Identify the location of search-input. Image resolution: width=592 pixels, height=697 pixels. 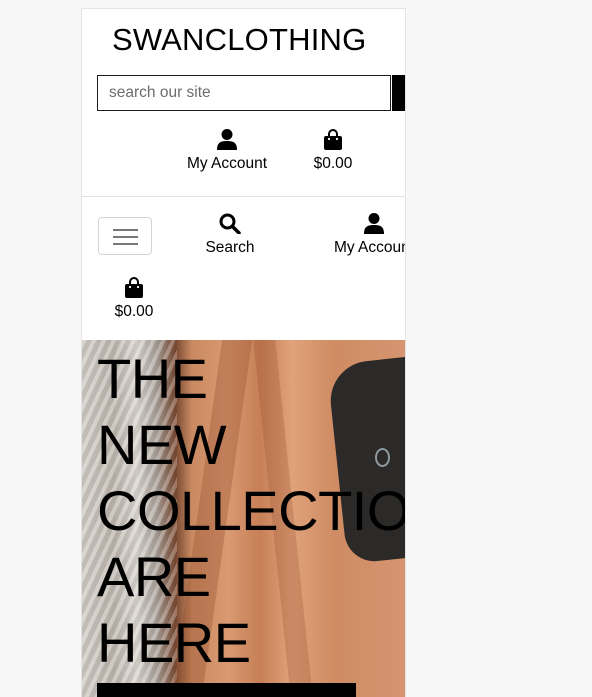
(244, 93).